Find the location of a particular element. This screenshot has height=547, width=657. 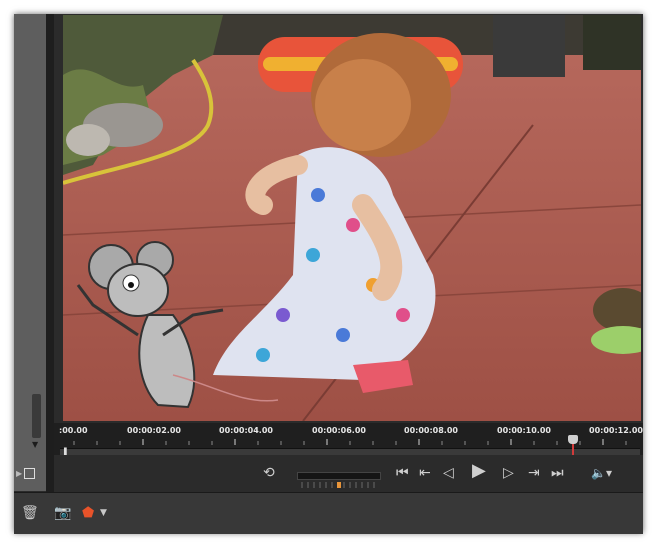

timecode-label: 00:00:08.00 is located at coordinates (431, 430).